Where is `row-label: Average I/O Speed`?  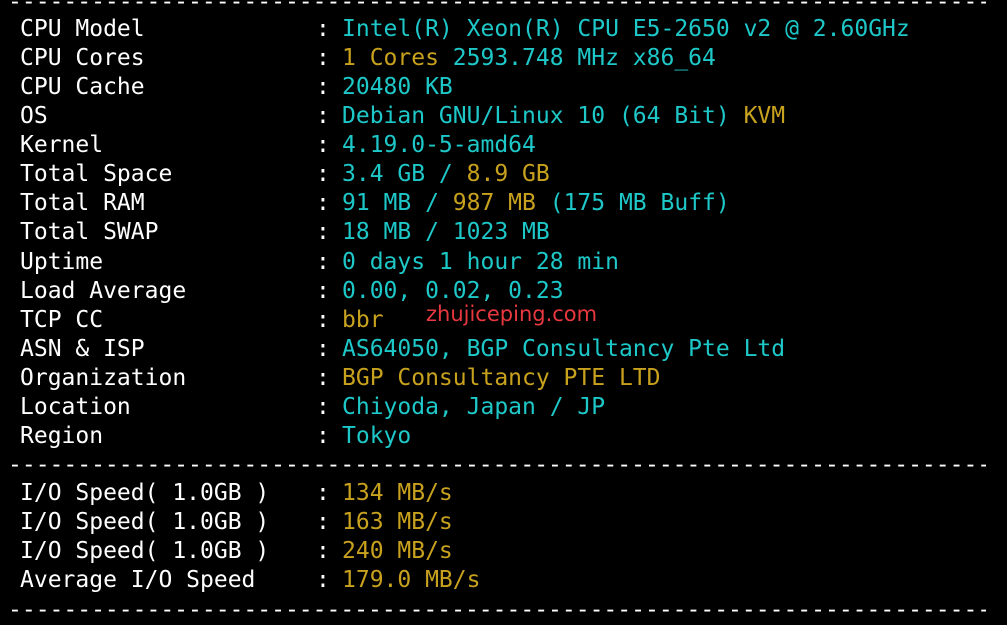
row-label: Average I/O Speed is located at coordinates (138, 580).